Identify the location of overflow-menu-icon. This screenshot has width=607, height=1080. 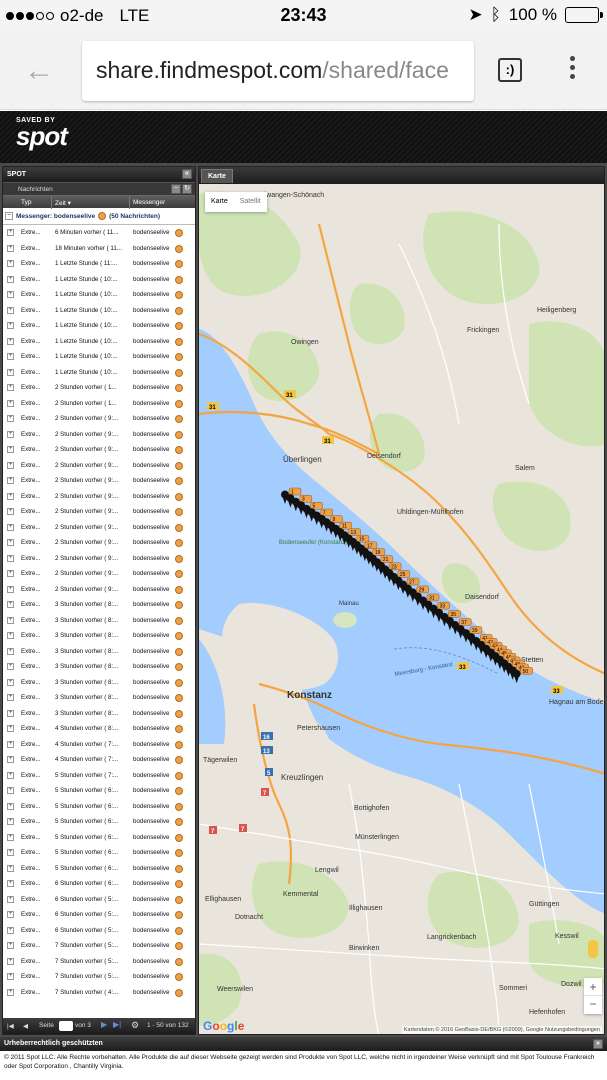
(572, 67).